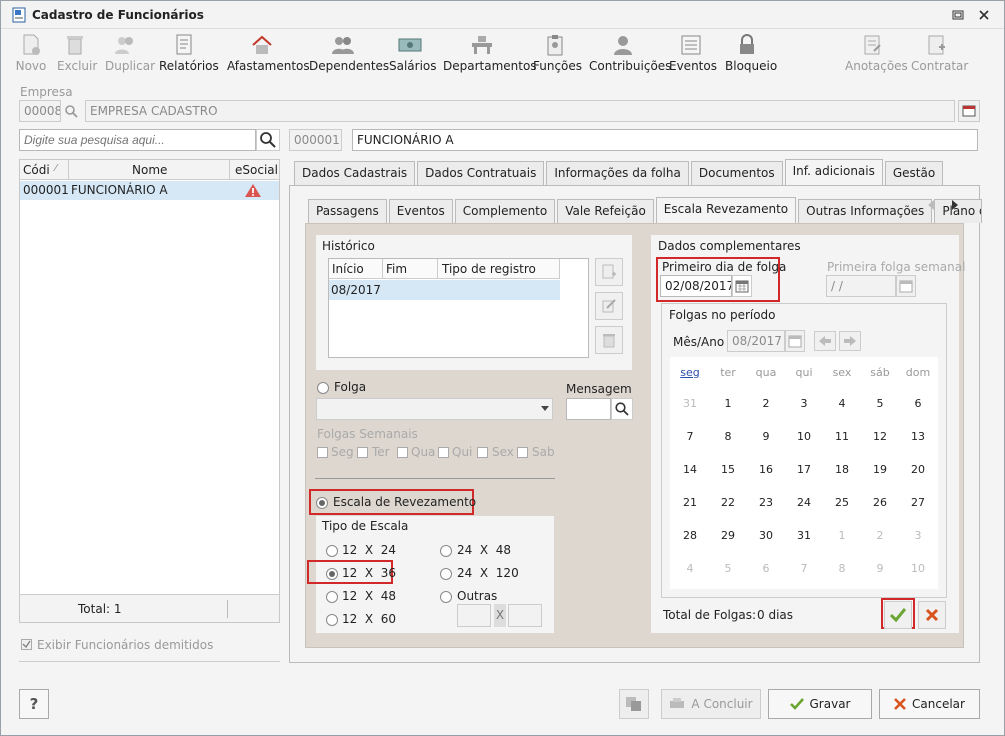  What do you see at coordinates (880, 535) in the screenshot?
I see `calendar-day: 2` at bounding box center [880, 535].